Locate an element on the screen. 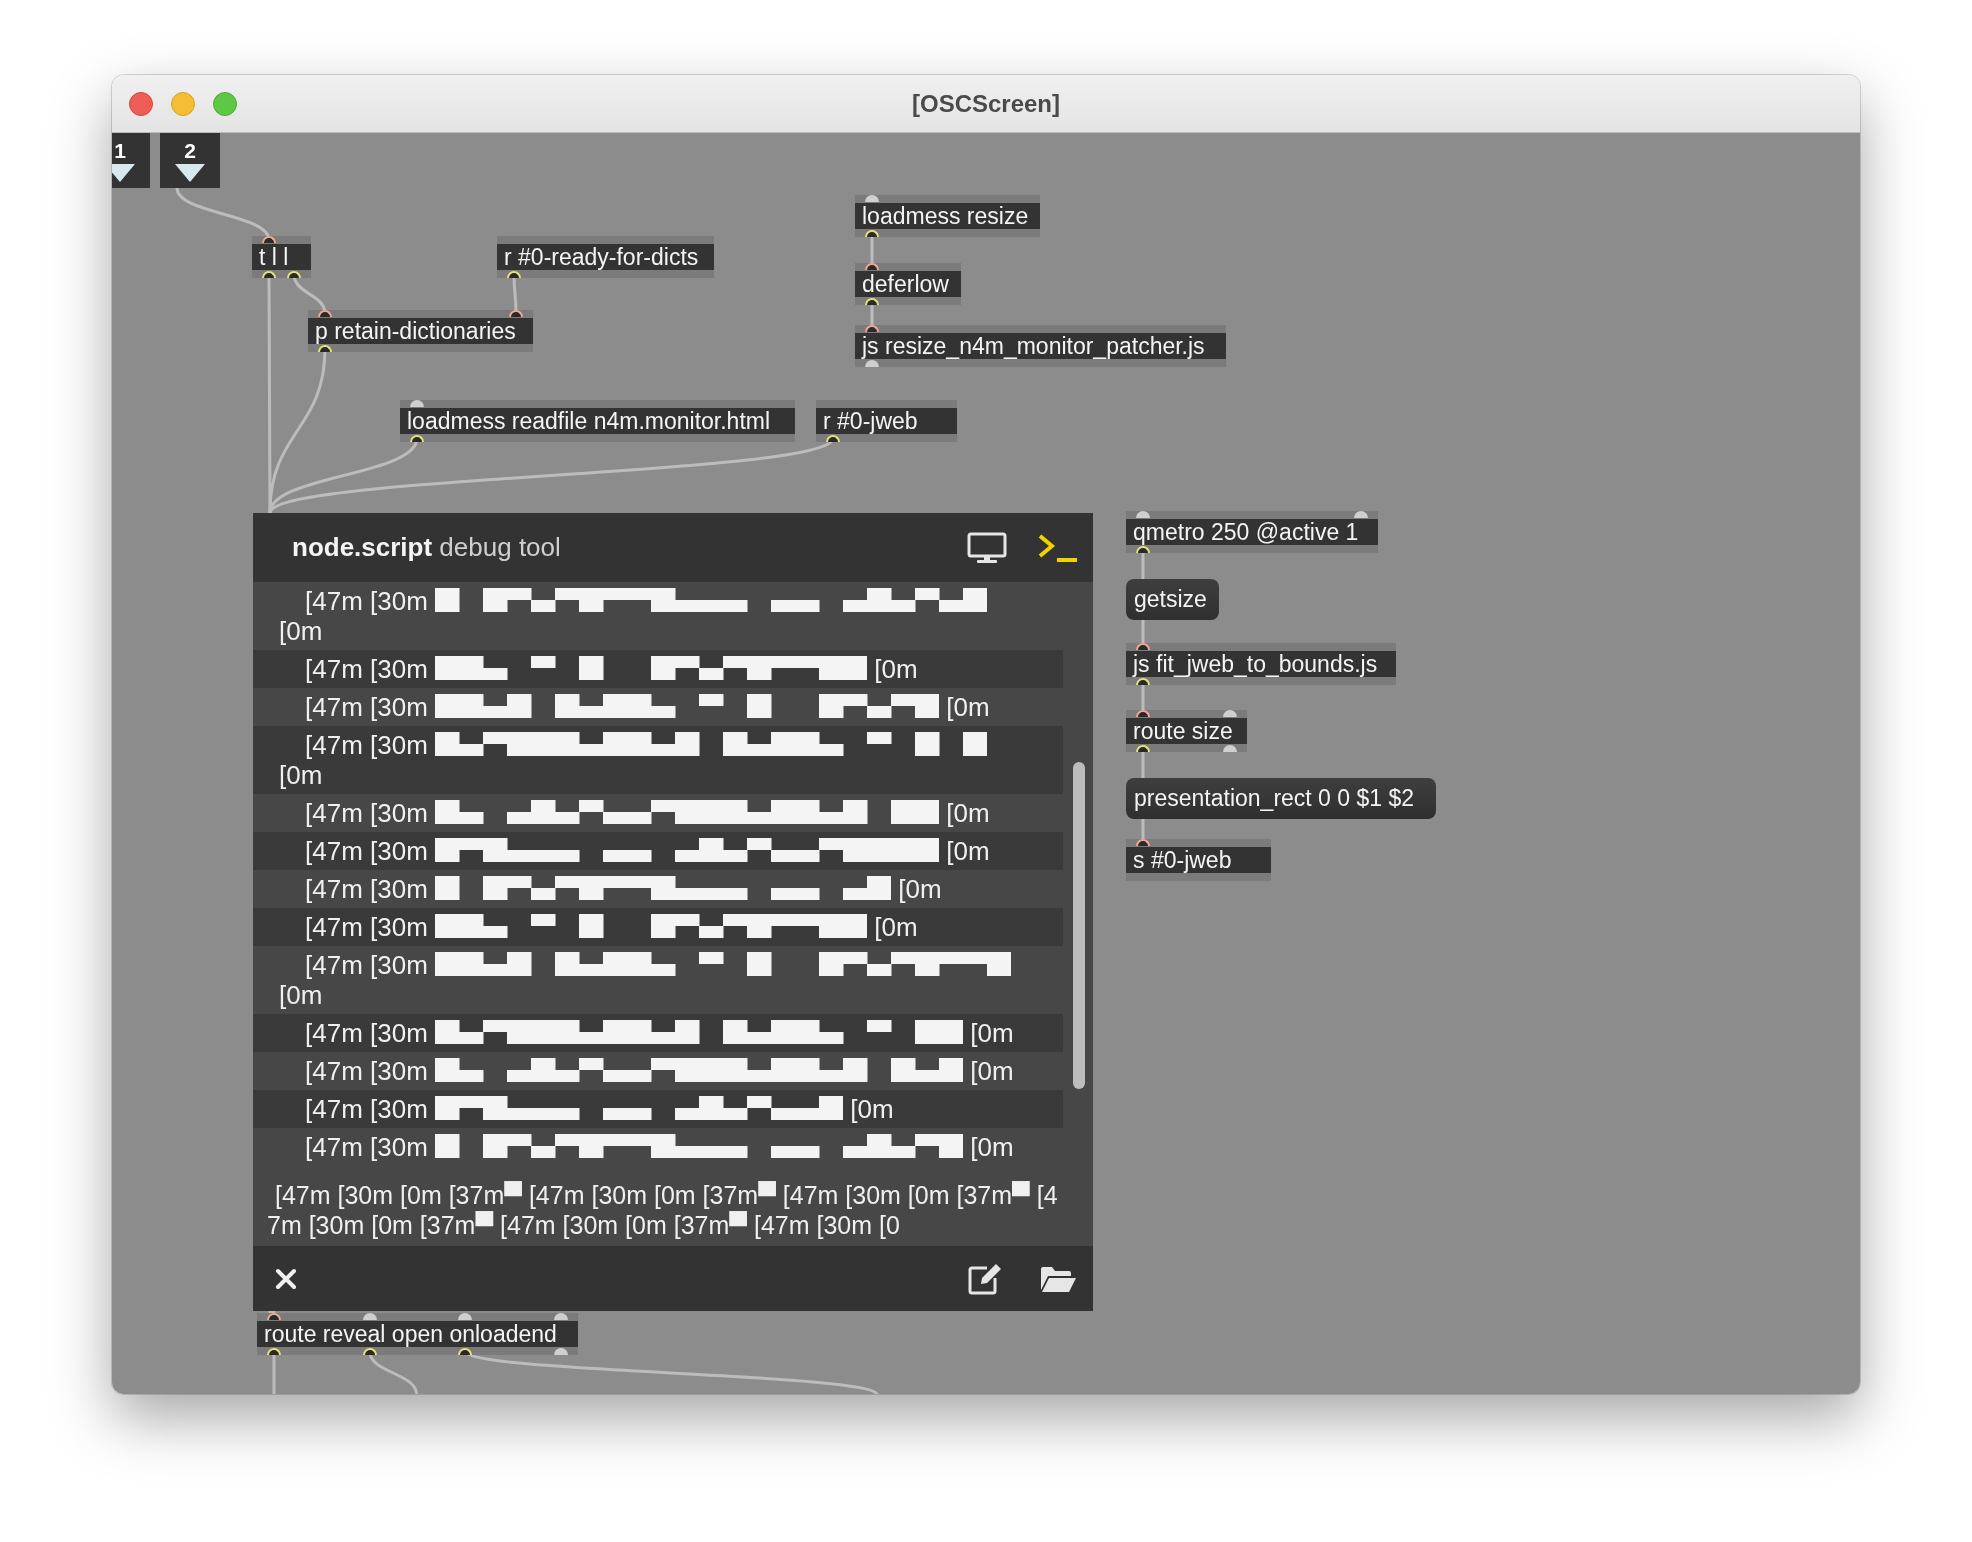  message-object: getsize is located at coordinates (1172, 599).